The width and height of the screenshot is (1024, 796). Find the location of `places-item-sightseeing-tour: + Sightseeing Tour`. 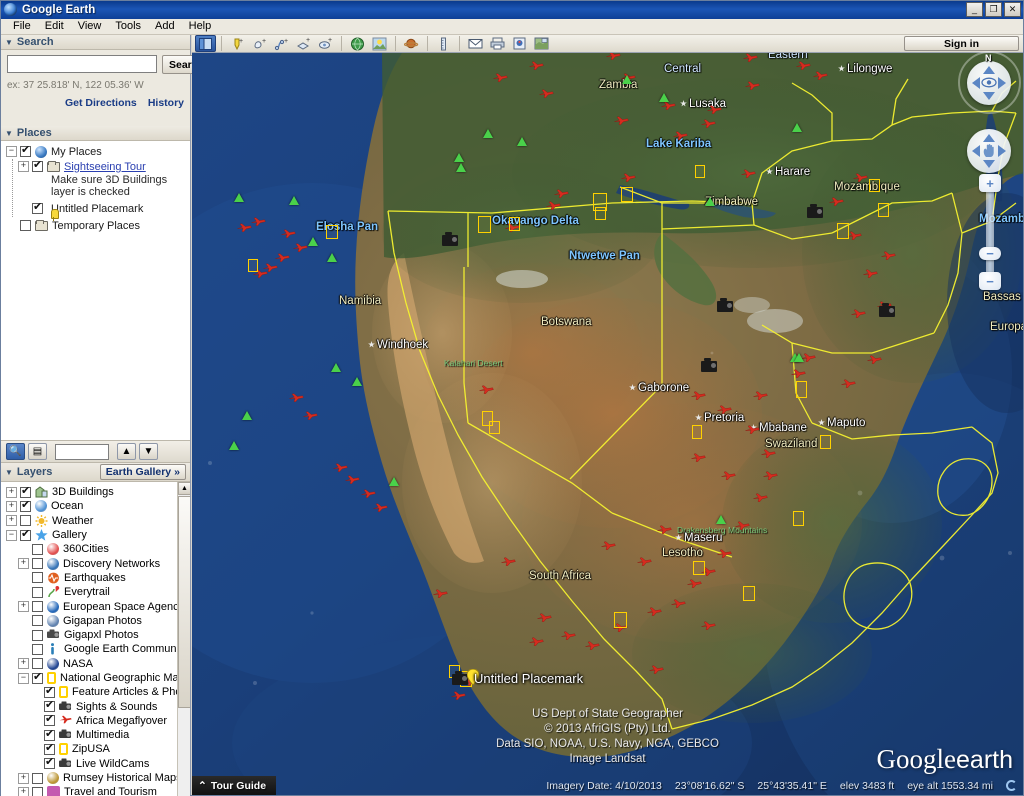

places-item-sightseeing-tour: + Sightseeing Tour is located at coordinates (97, 166).